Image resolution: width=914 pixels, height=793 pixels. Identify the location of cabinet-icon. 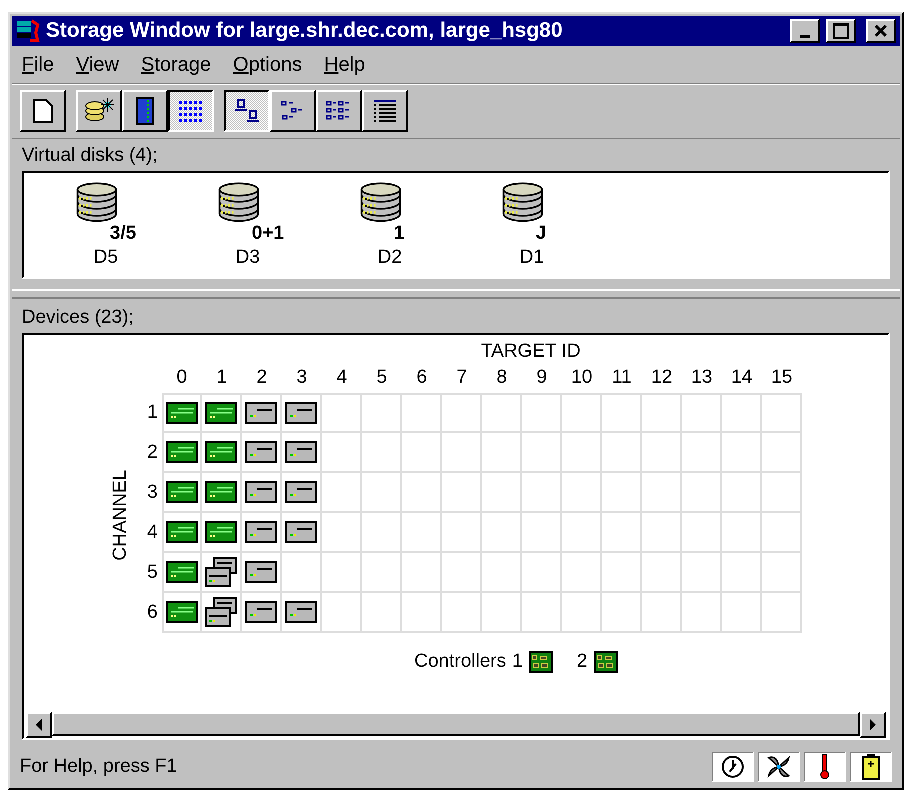
(145, 111).